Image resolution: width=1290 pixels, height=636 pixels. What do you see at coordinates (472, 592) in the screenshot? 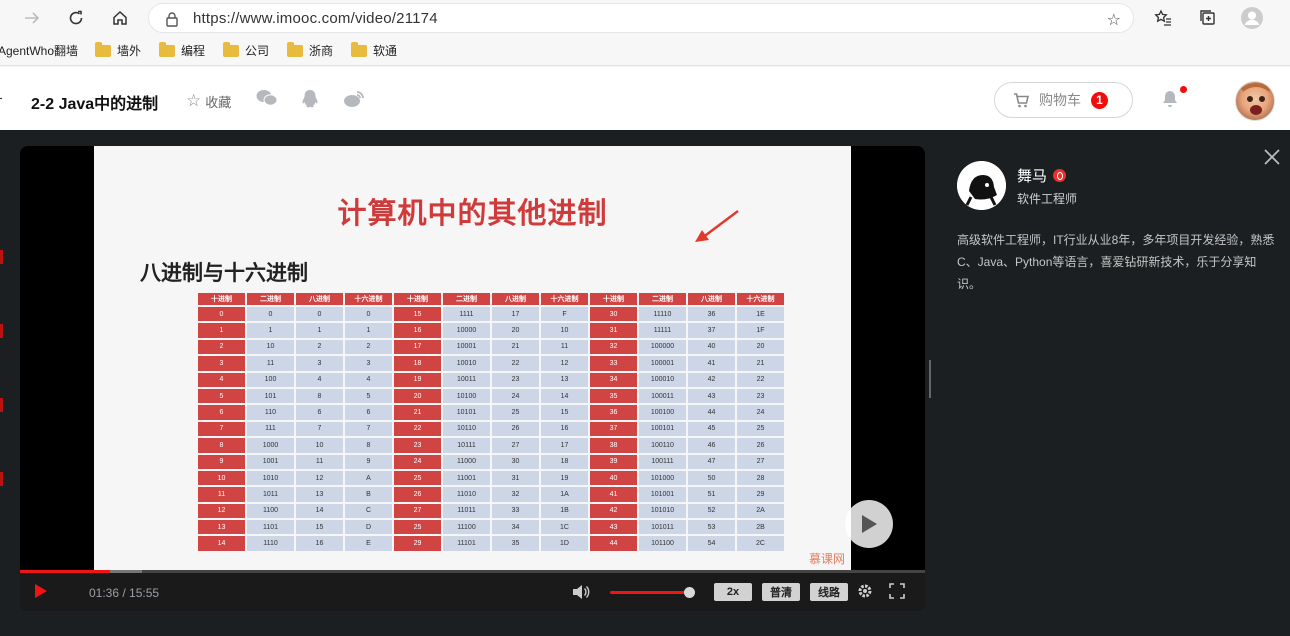
I see `player-controls: 01:36 / 15:55 2x 普清 线路` at bounding box center [472, 592].